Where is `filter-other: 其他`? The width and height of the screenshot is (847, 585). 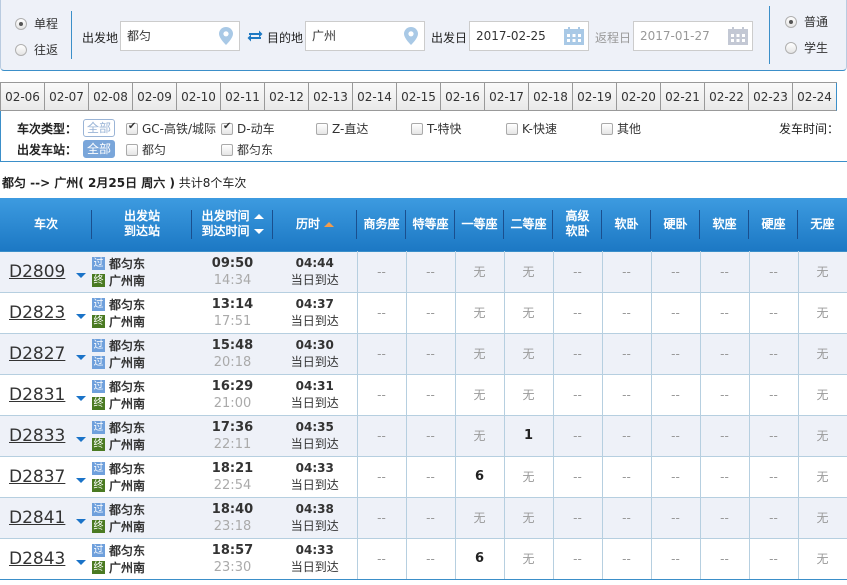 filter-other: 其他 is located at coordinates (621, 128).